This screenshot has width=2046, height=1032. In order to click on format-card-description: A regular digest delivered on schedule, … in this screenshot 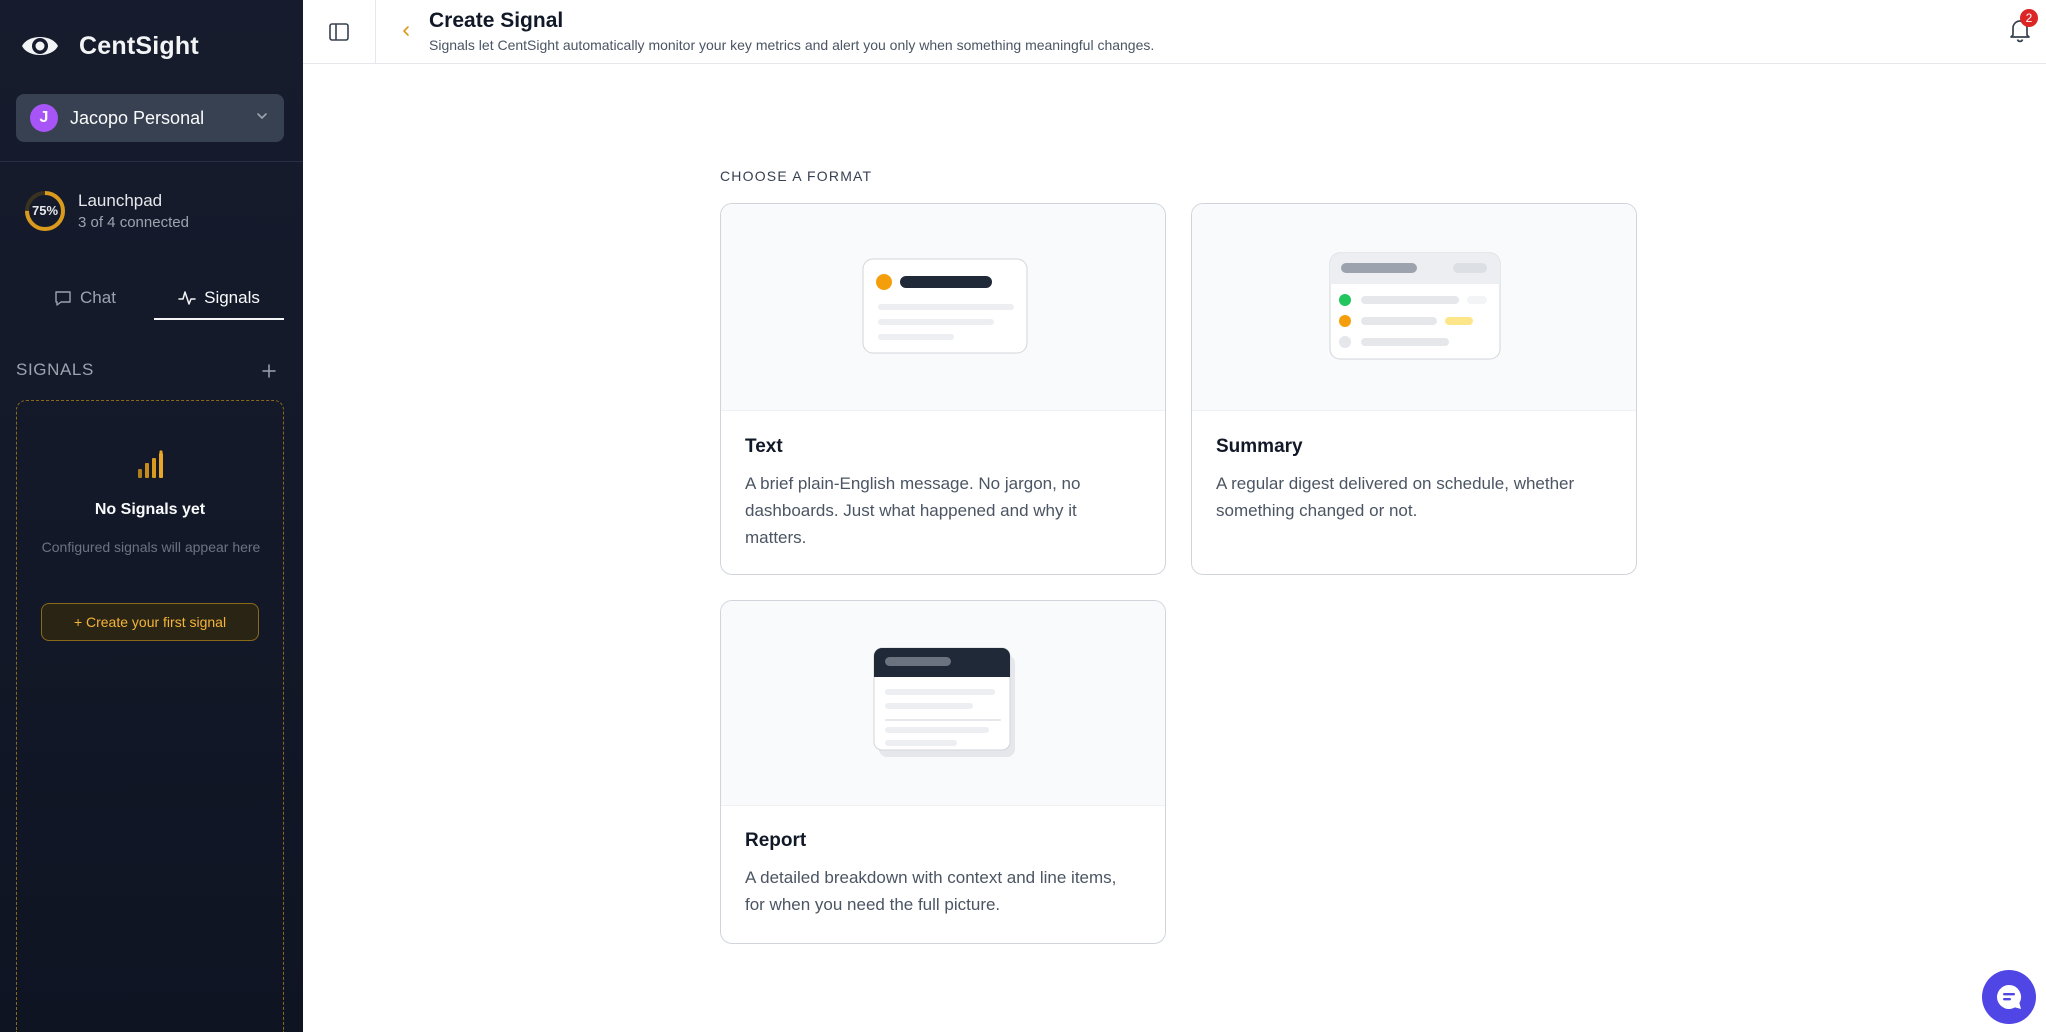, I will do `click(1395, 497)`.